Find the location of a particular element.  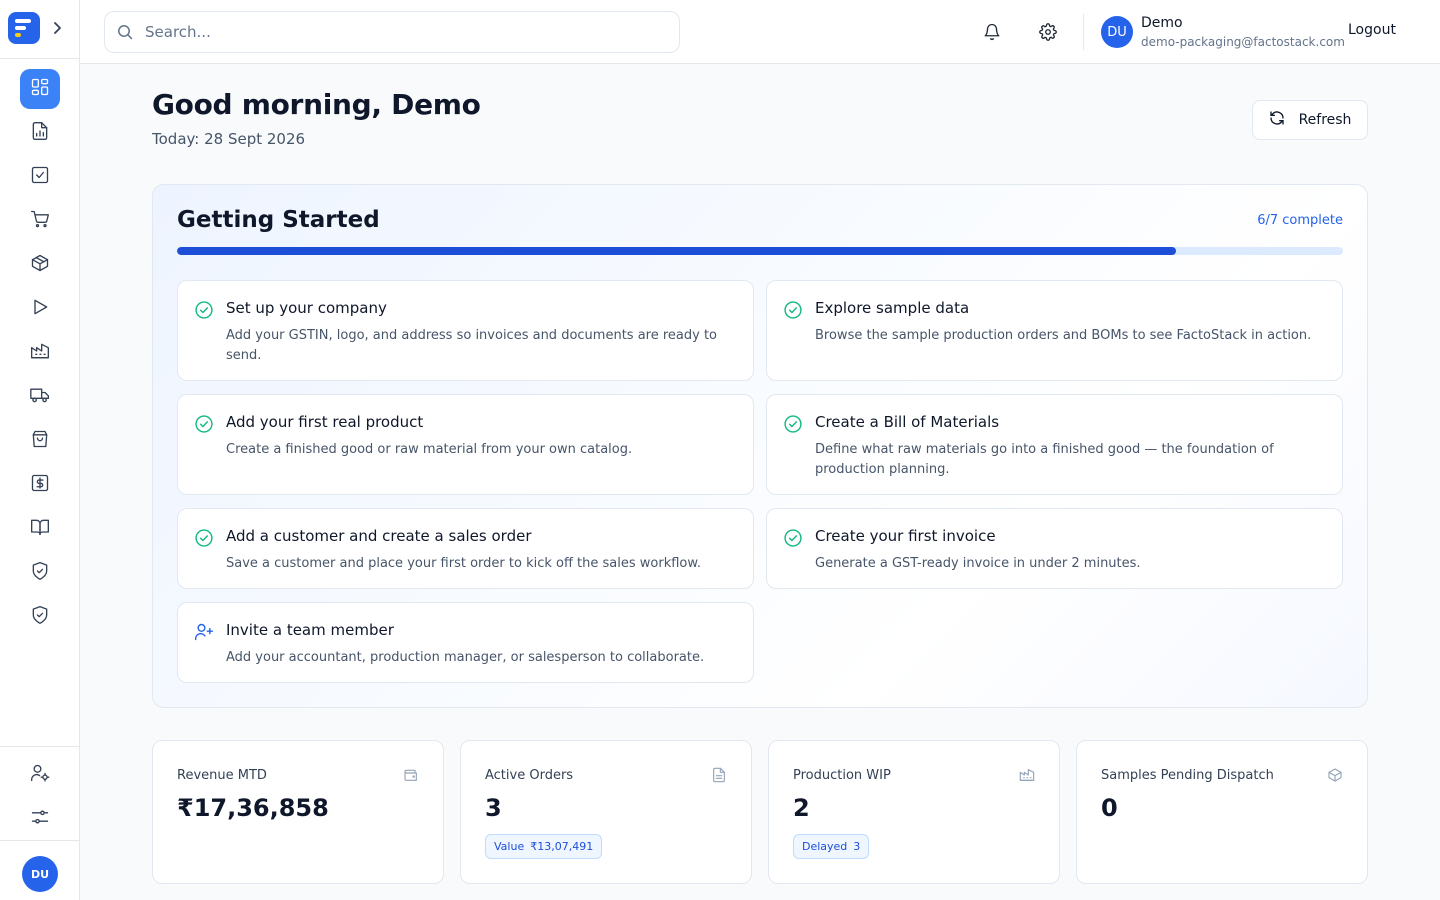

dollar-icon is located at coordinates (40, 485).